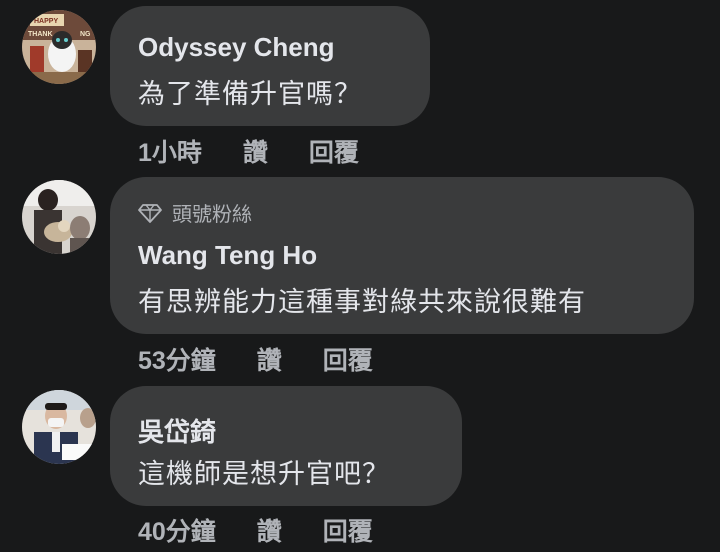 This screenshot has height=552, width=720. I want to click on avatar: HAPPY THANK NG, so click(59, 47).